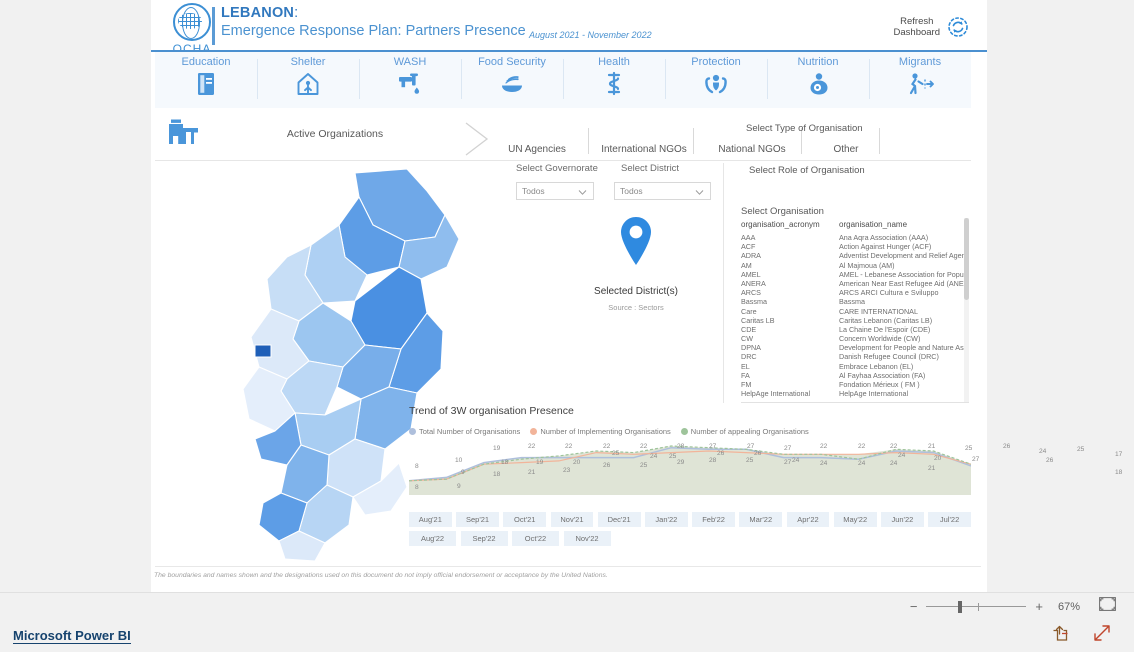  Describe the element at coordinates (931, 27) in the screenshot. I see `refresh-dashboard-button: Refresh Dashboard` at that location.